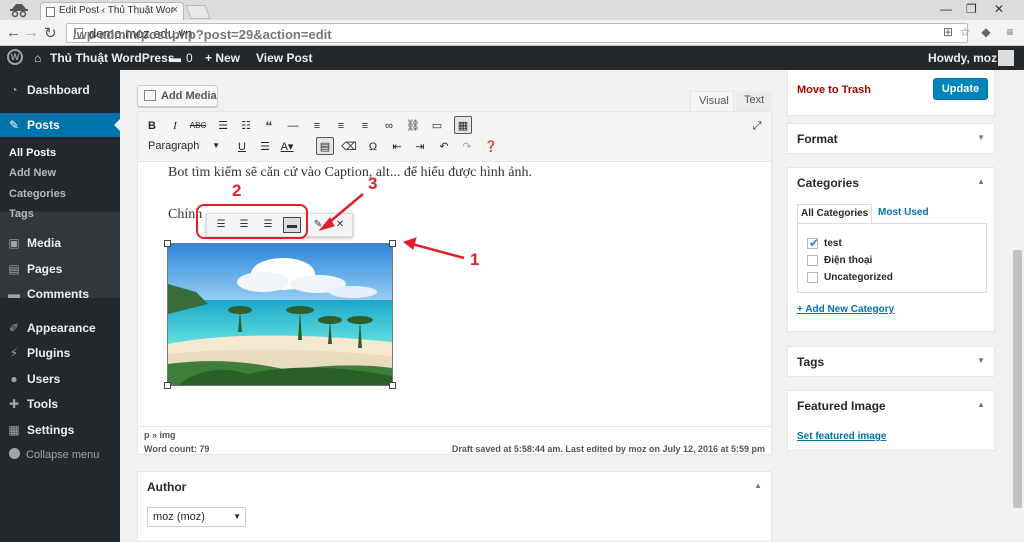 The image size is (1024, 542). What do you see at coordinates (409, 243) in the screenshot?
I see `arrow-1-head` at bounding box center [409, 243].